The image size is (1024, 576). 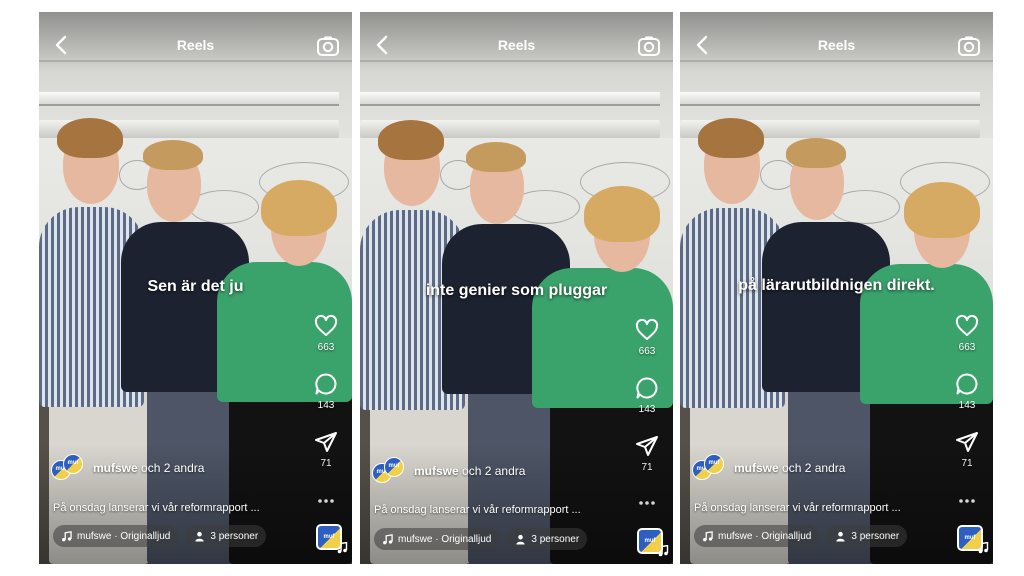 I want to click on subtitle-caption: inte genier som pluggar, so click(x=516, y=290).